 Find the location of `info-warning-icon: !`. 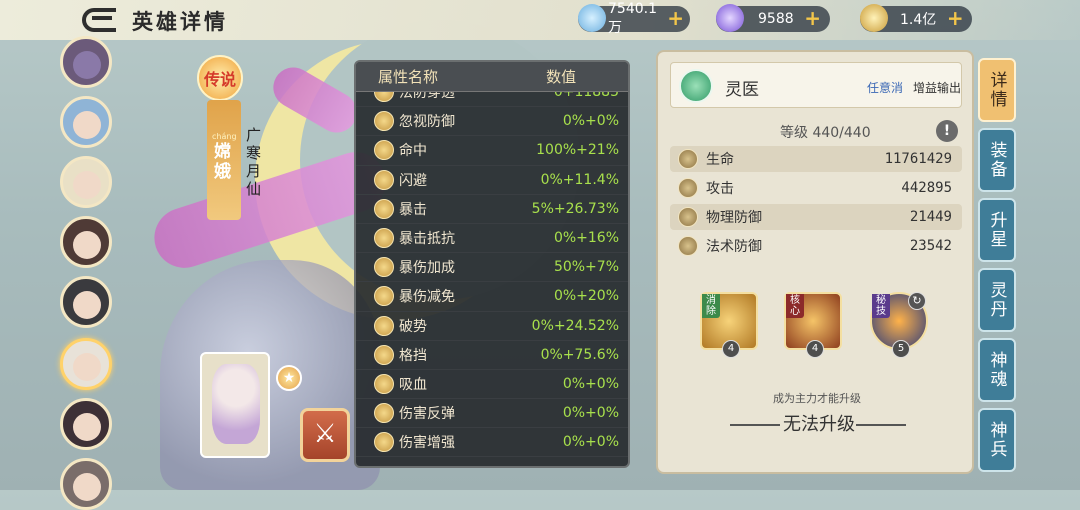

info-warning-icon: ! is located at coordinates (947, 131).